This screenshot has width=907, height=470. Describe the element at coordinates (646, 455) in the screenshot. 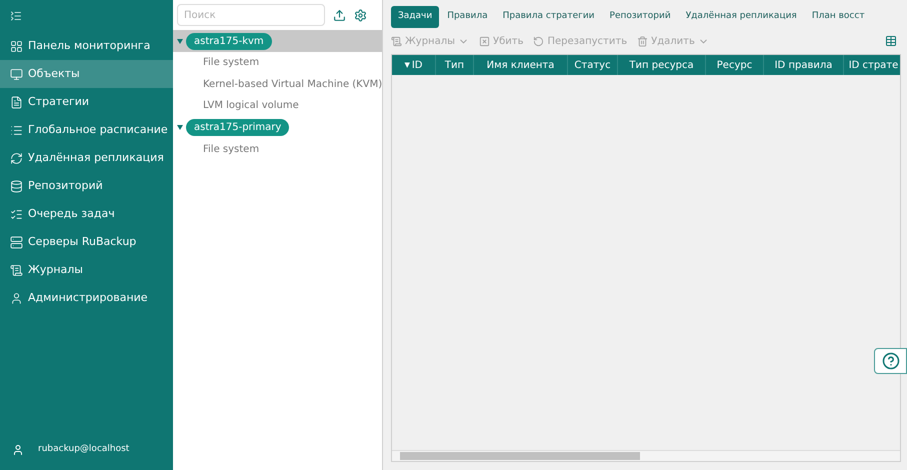

I see `horizontal-scrollbar` at that location.